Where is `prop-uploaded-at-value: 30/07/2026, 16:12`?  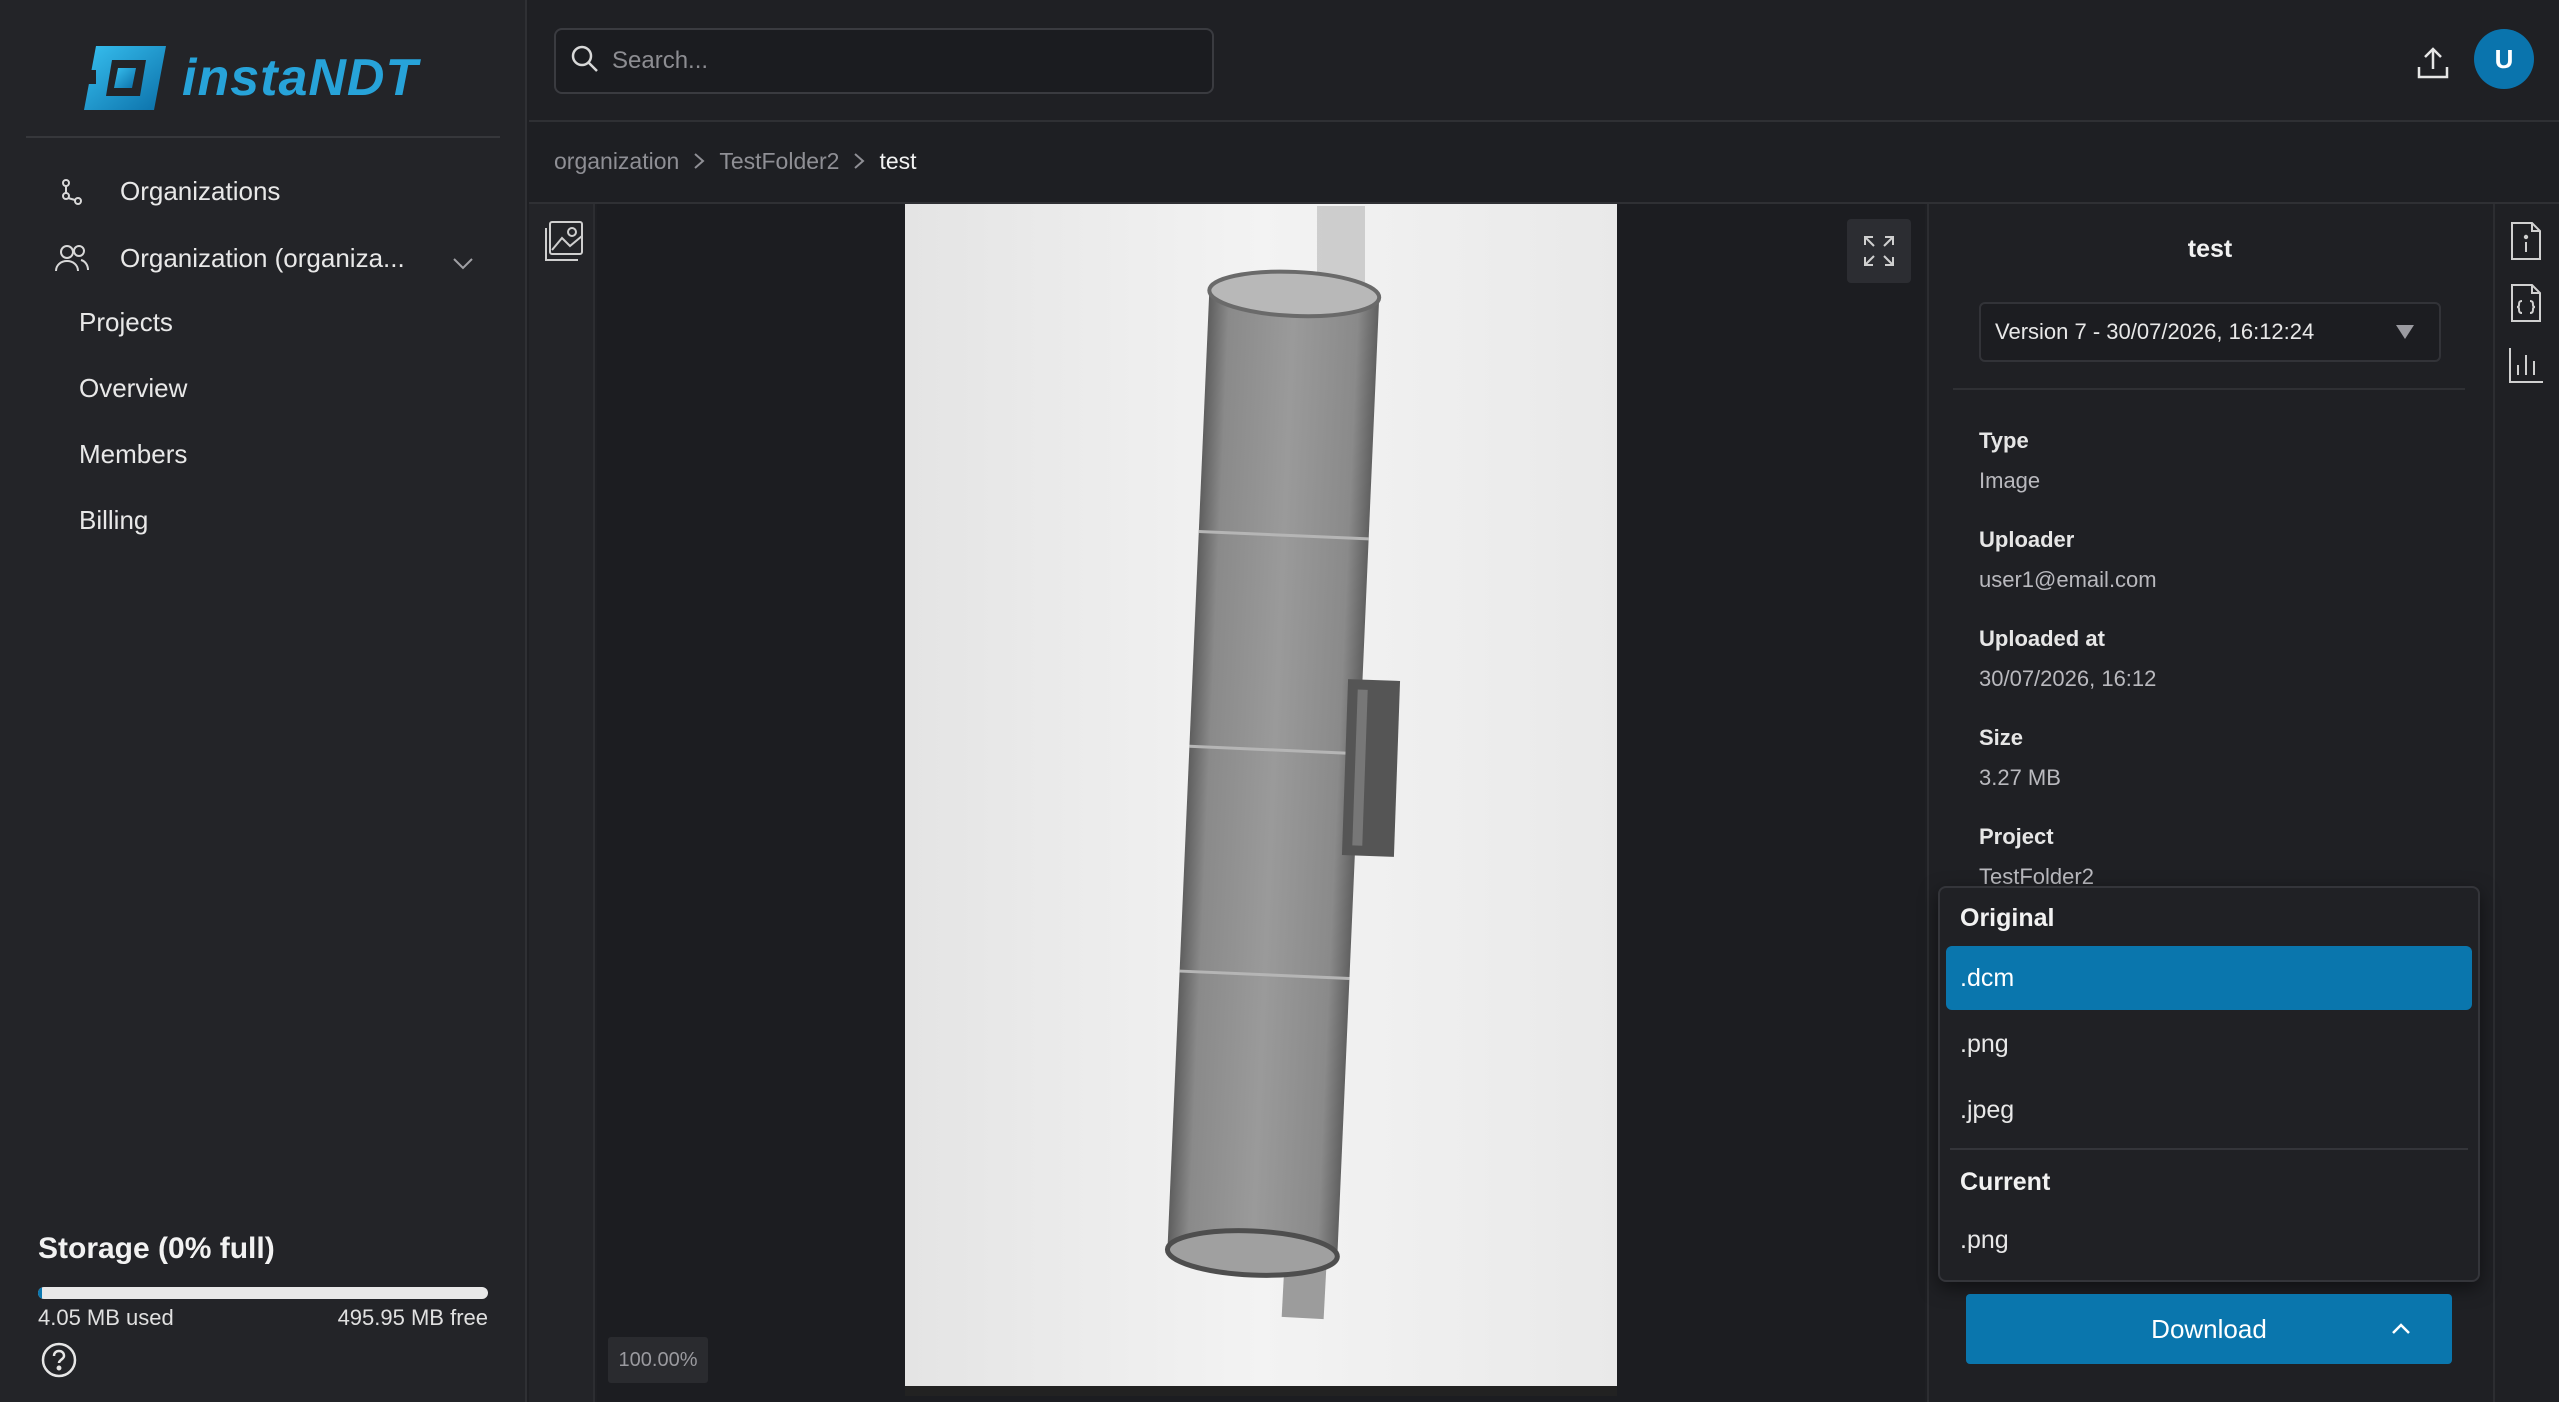 prop-uploaded-at-value: 30/07/2026, 16:12 is located at coordinates (2068, 678).